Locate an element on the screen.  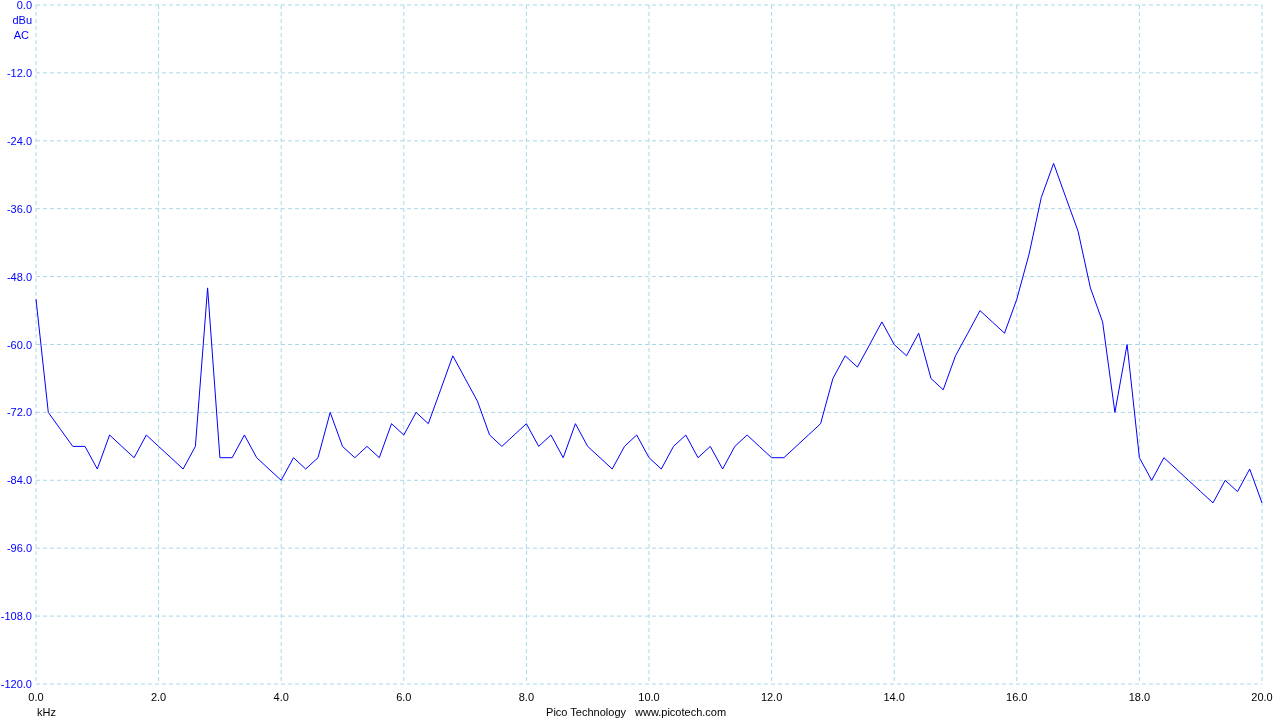
x-axis-label: 4.0 is located at coordinates (281, 697).